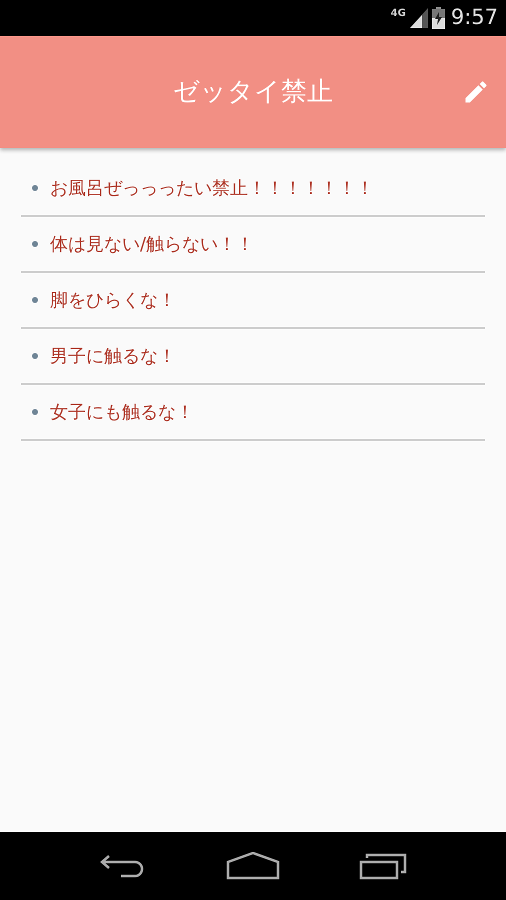 The width and height of the screenshot is (506, 900). I want to click on network-type: 4G, so click(398, 14).